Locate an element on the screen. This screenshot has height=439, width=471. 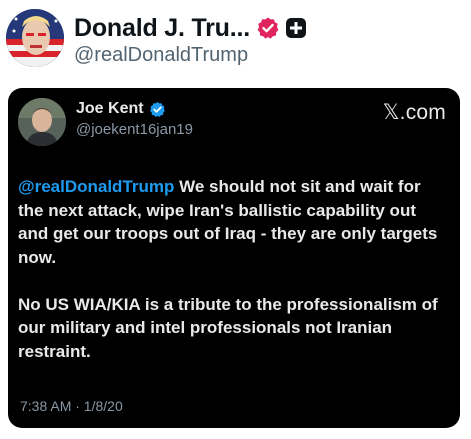
x-logo-label: 𝕏.com is located at coordinates (414, 112).